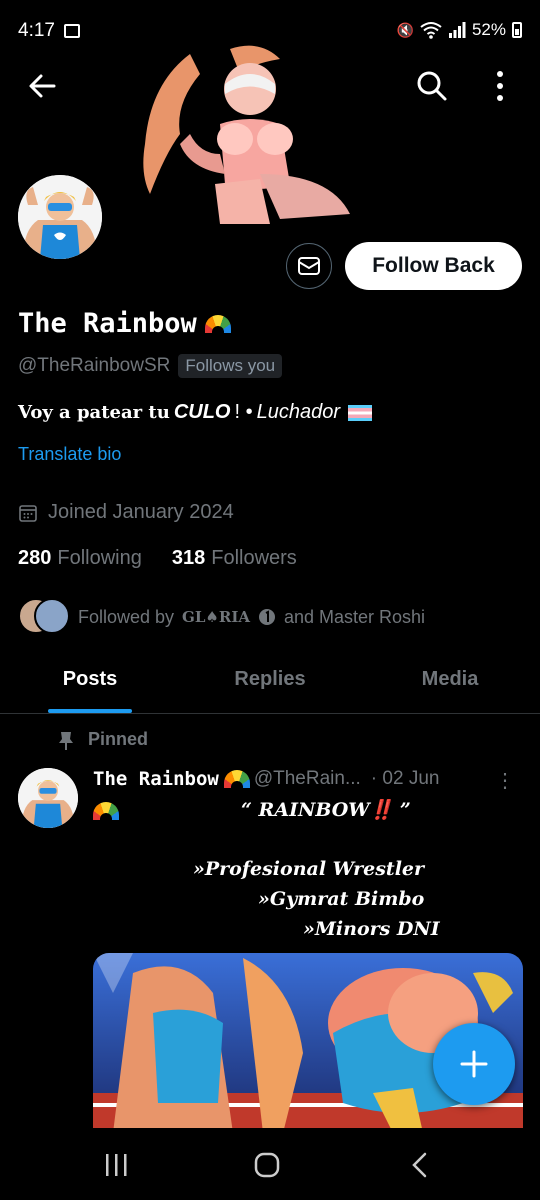 The image size is (540, 1200). I want to click on mute-icon: 🔇, so click(405, 29).